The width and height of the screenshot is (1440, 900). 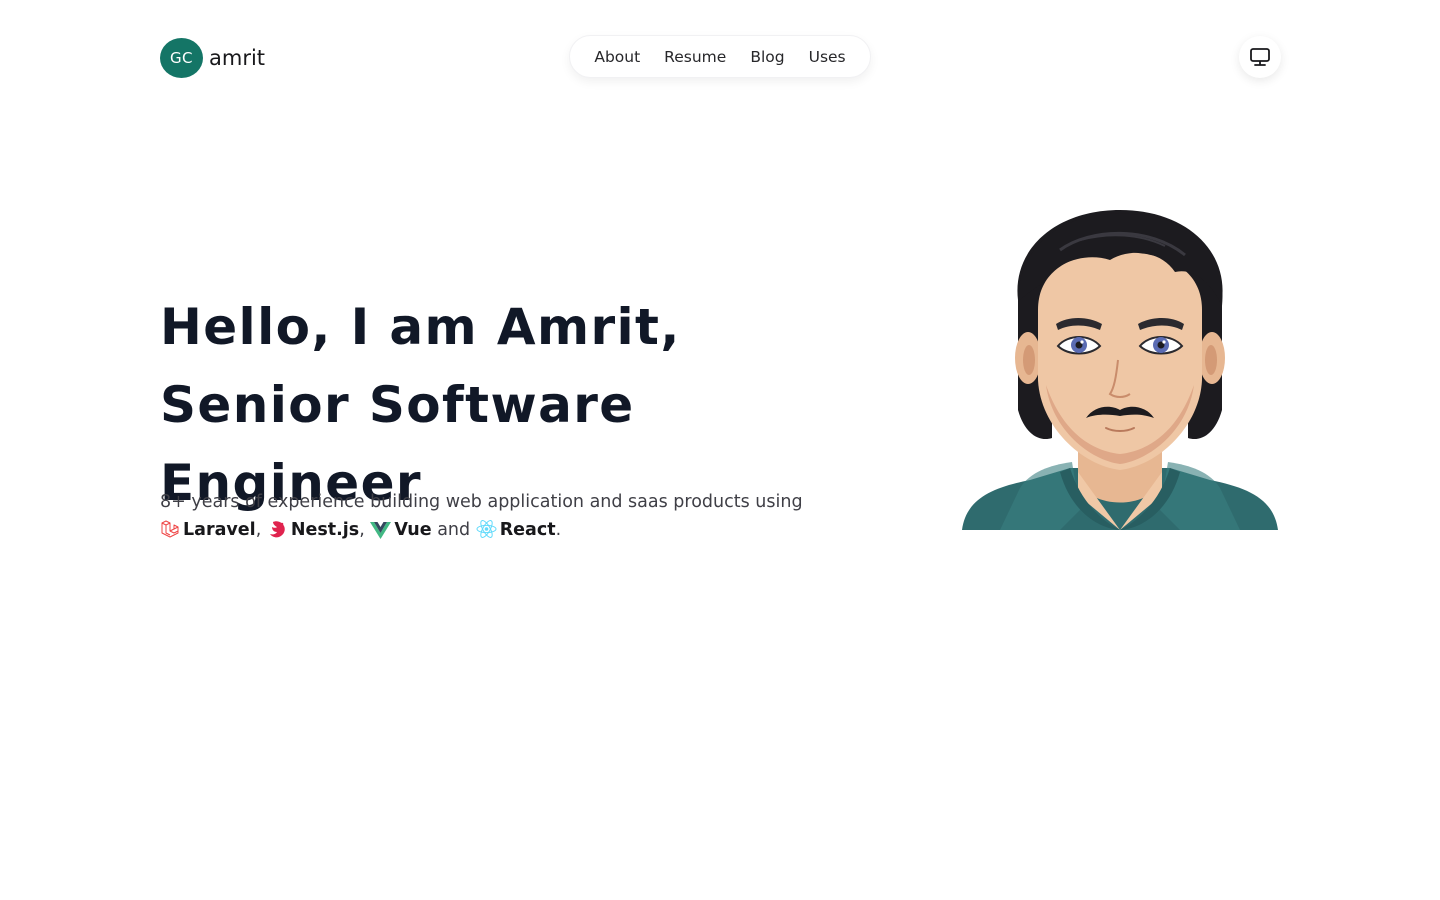 What do you see at coordinates (486, 529) in the screenshot?
I see `react-icon` at bounding box center [486, 529].